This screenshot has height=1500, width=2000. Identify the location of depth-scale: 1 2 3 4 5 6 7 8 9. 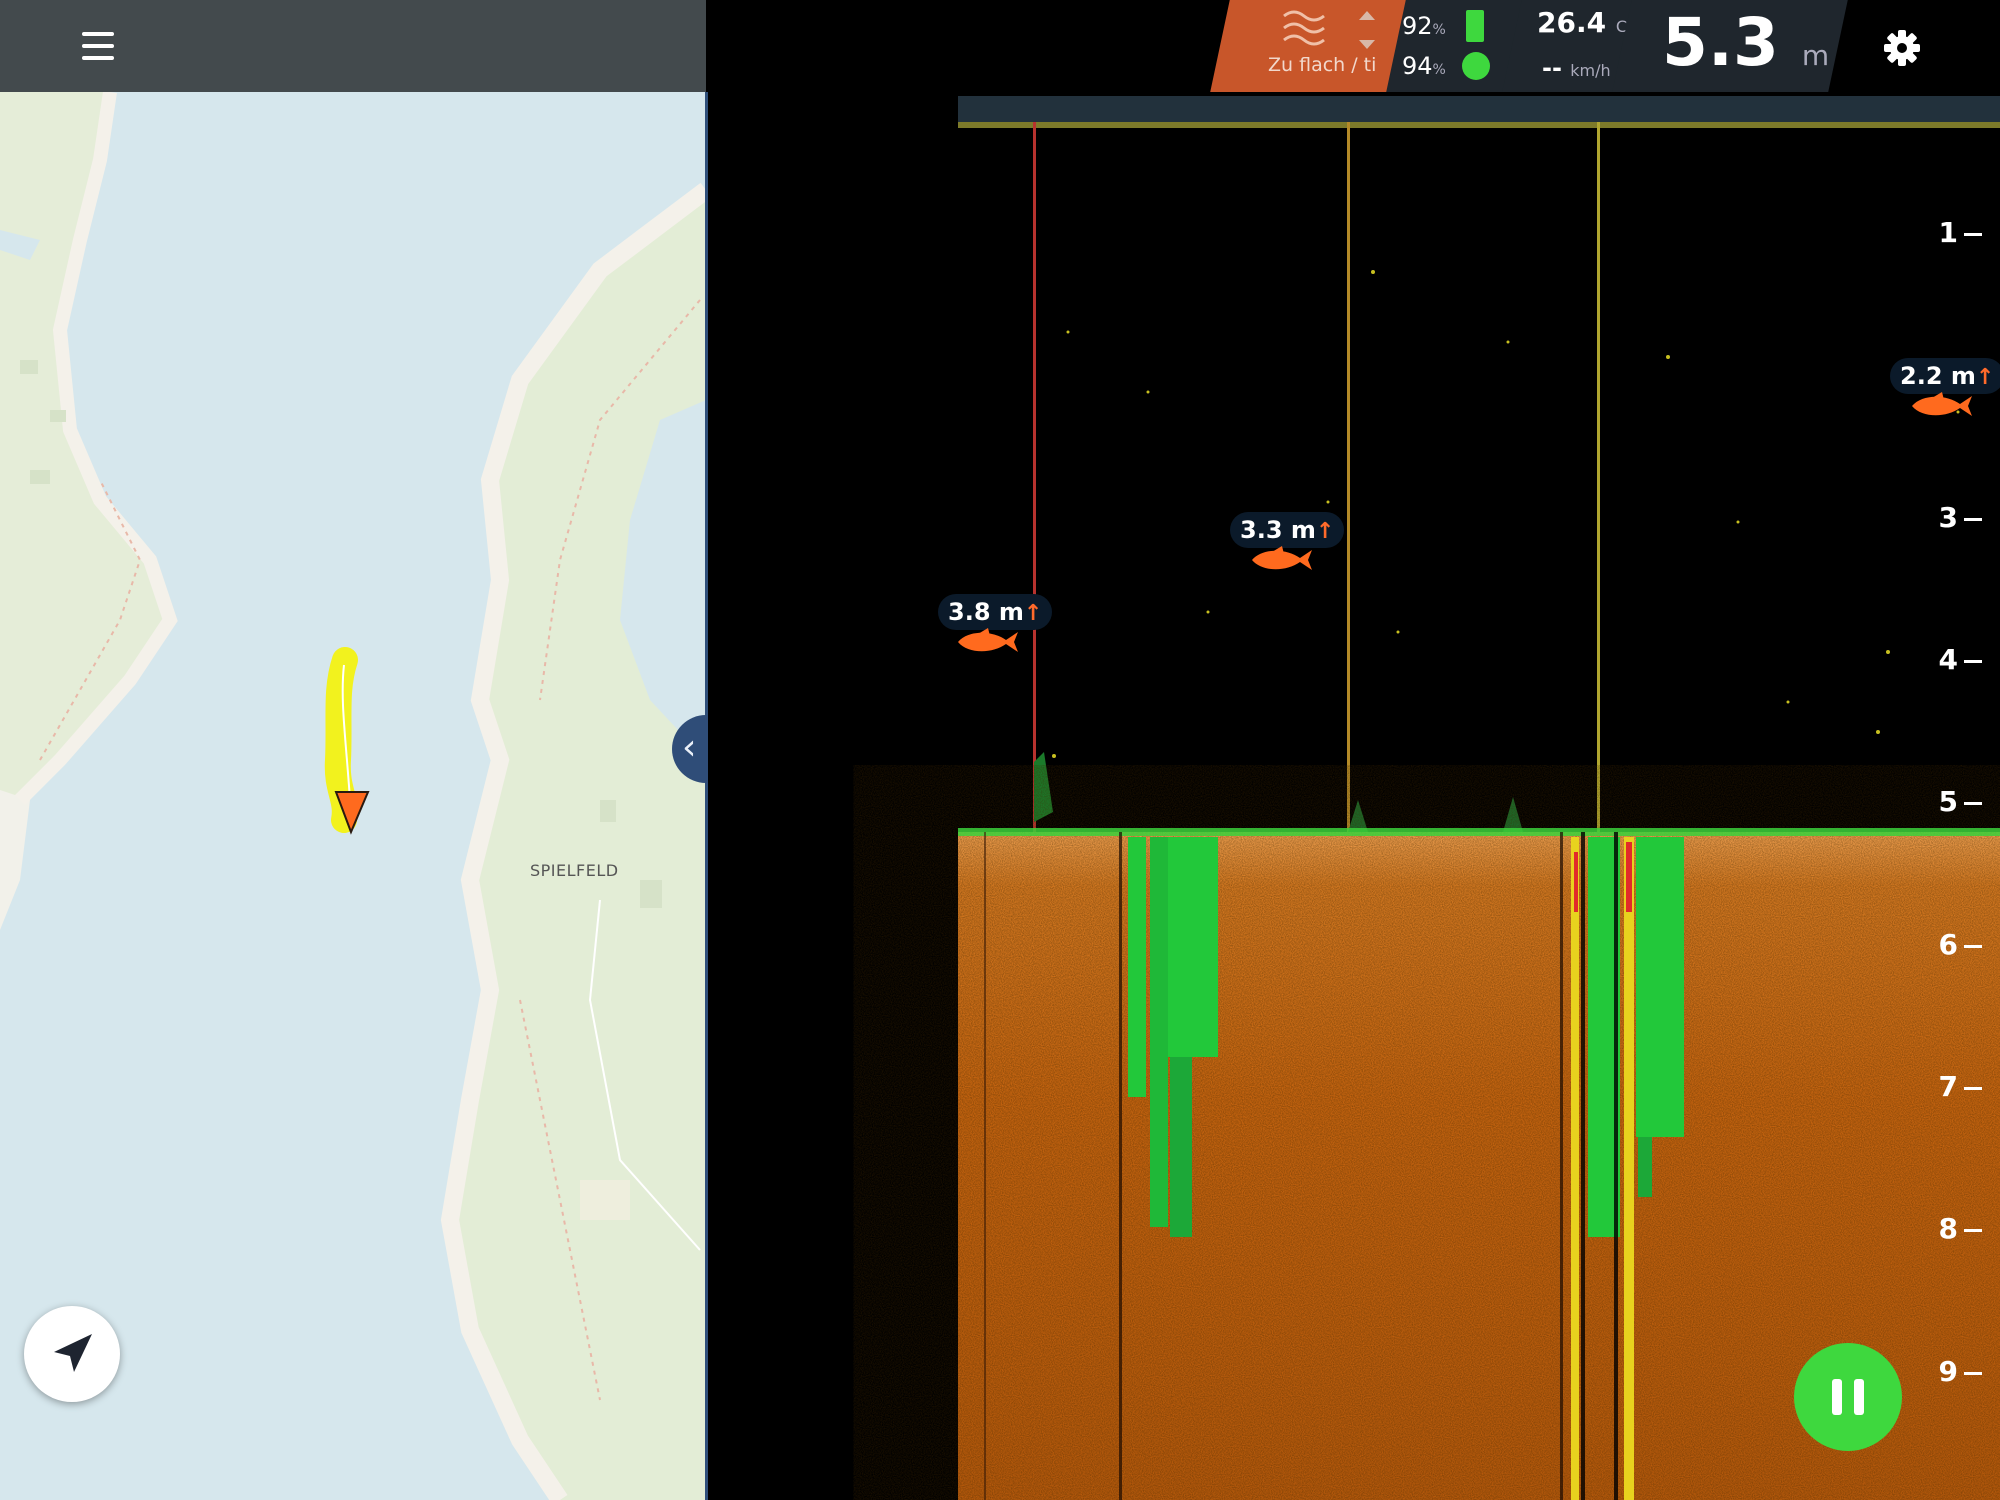
(1945, 796).